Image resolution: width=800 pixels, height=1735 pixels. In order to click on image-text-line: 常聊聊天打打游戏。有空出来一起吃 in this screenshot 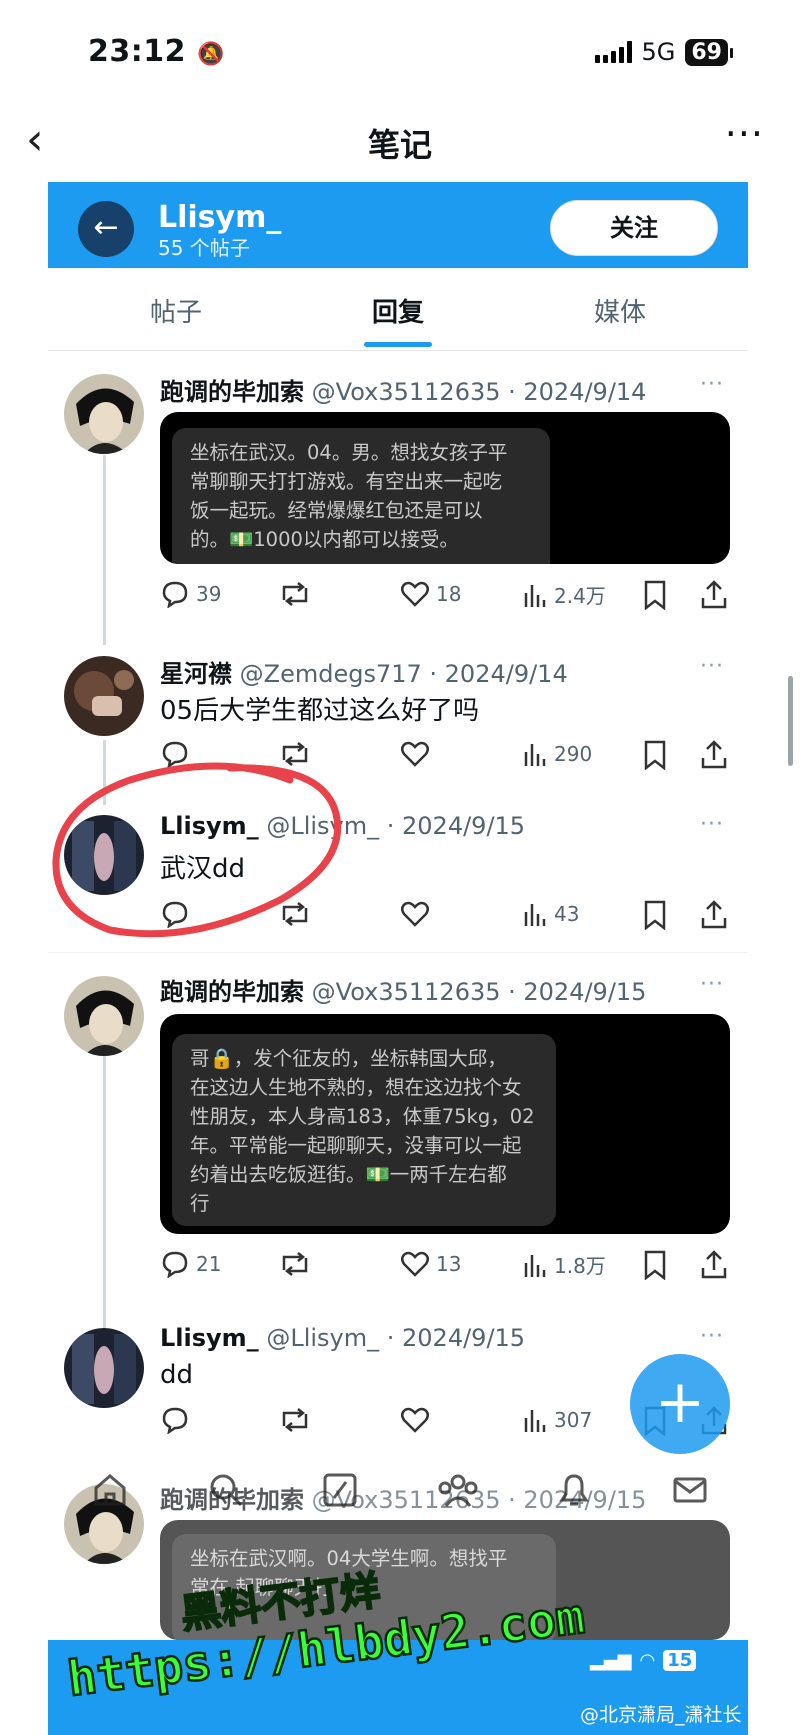, I will do `click(346, 481)`.